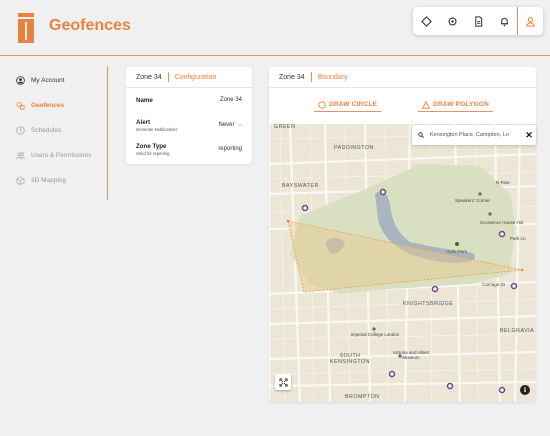  I want to click on location-search: Kensington Place, Campden, Lo ✕, so click(474, 135).